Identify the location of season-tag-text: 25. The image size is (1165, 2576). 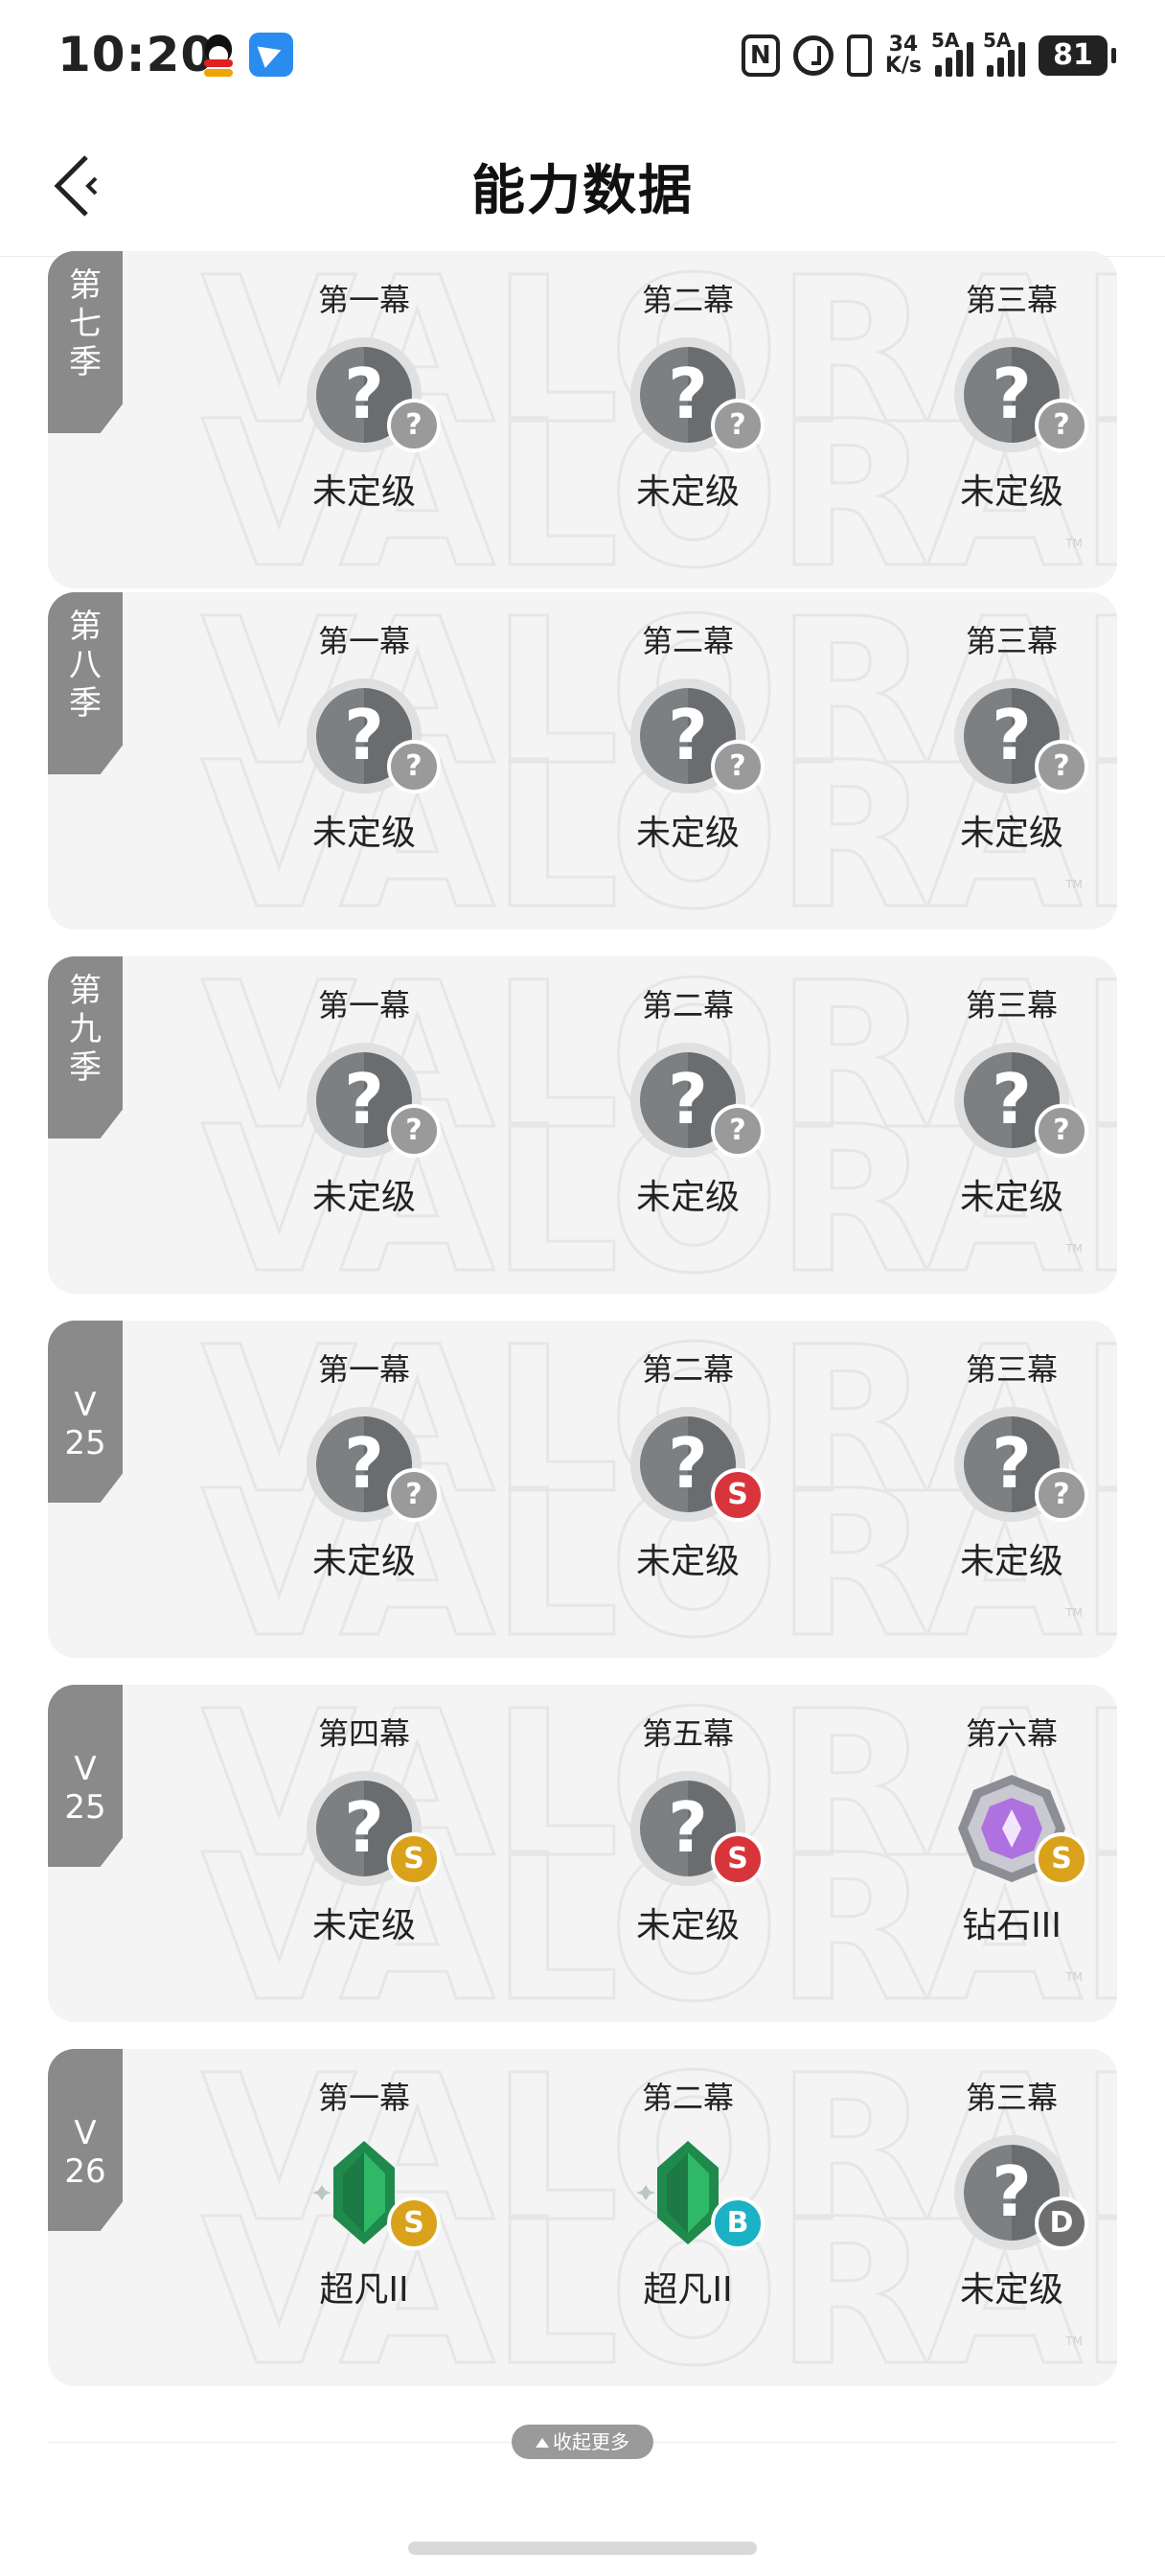
(85, 1807).